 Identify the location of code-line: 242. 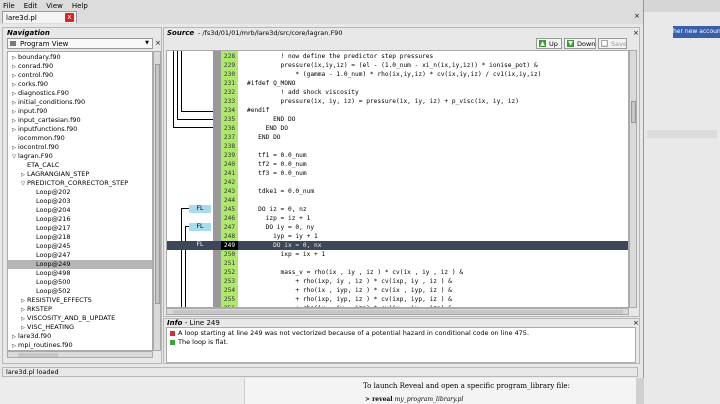
(397, 182).